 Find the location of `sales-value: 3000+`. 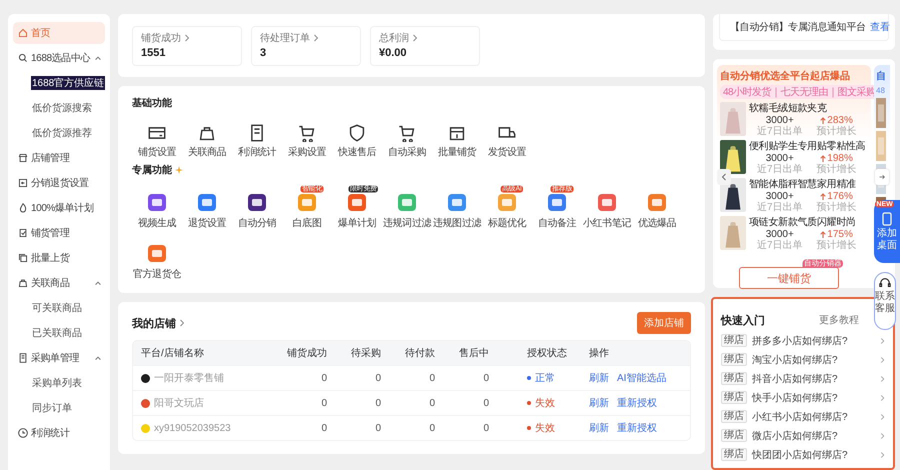

sales-value: 3000+ is located at coordinates (780, 234).